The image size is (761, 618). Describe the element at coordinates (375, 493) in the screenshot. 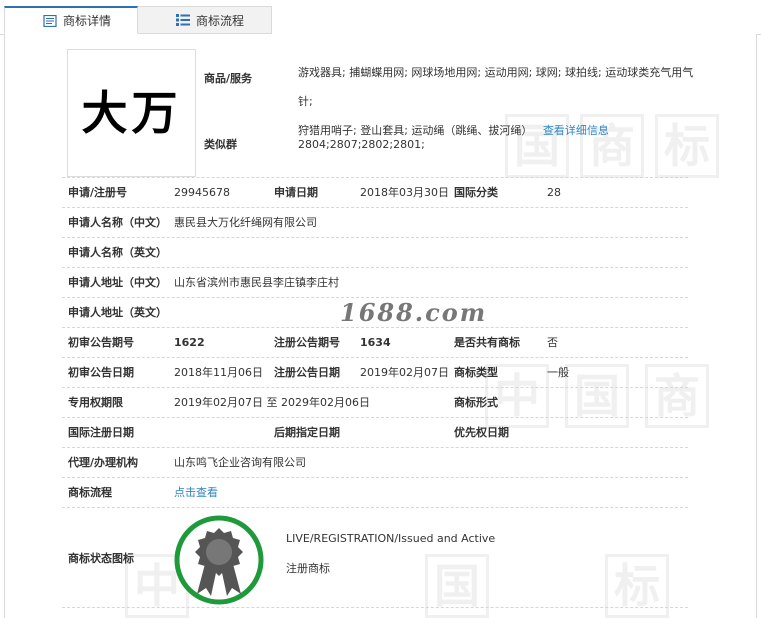

I see `table-row: 商标流程 点击查看` at that location.